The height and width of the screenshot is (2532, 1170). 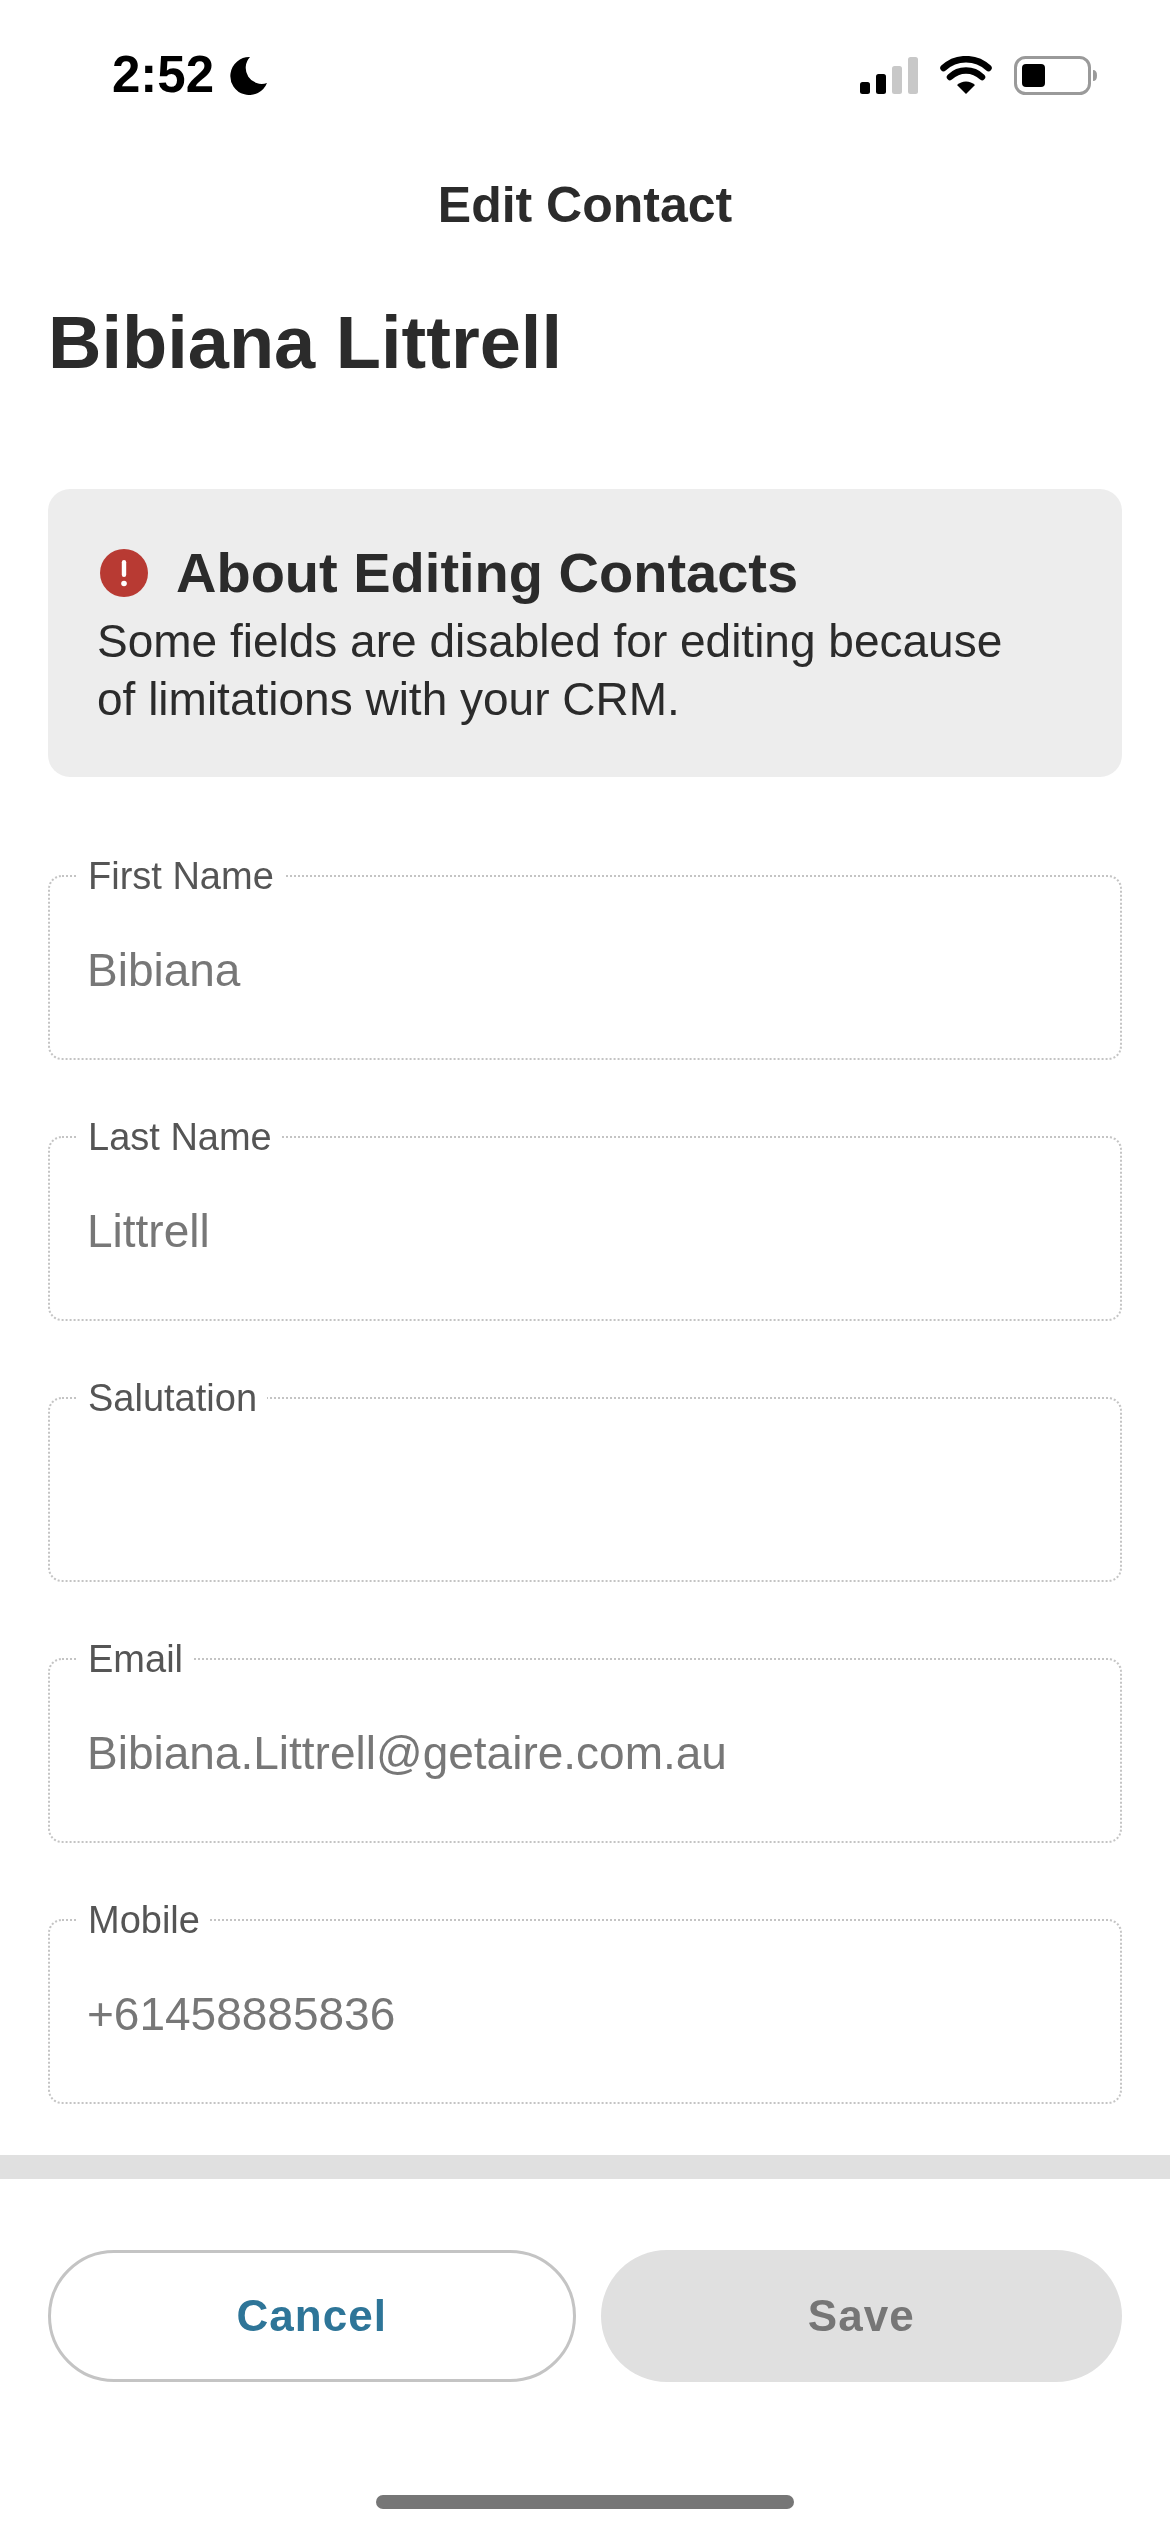 What do you see at coordinates (164, 970) in the screenshot?
I see `field-value: Bibiana` at bounding box center [164, 970].